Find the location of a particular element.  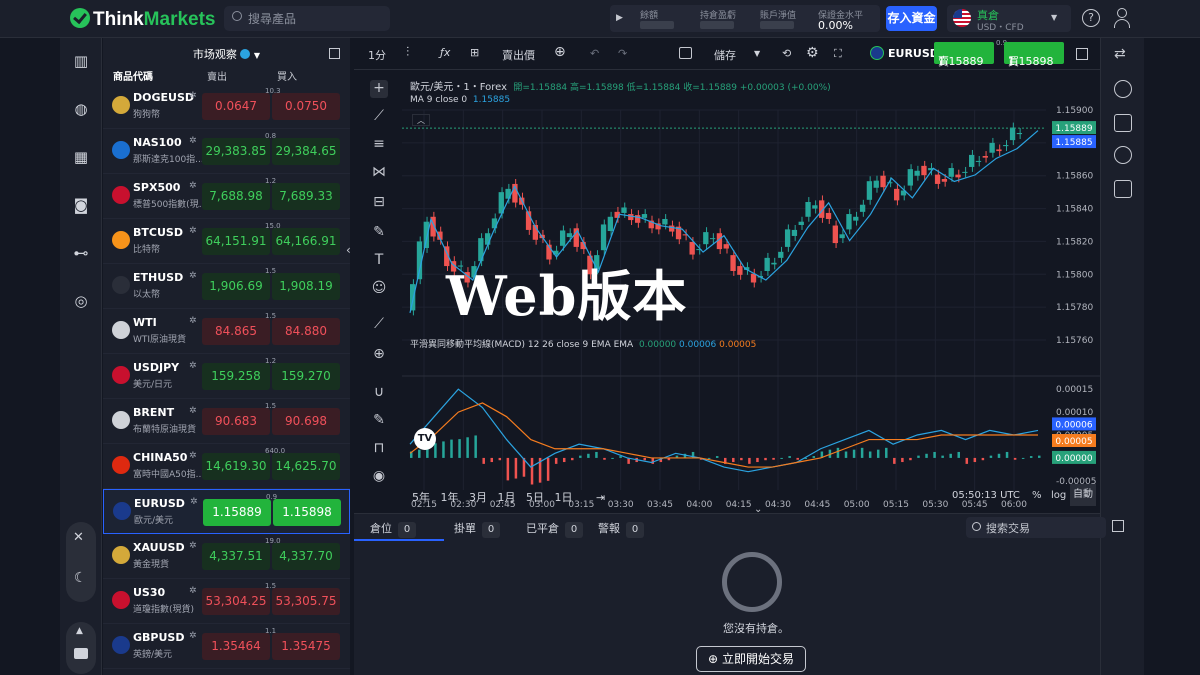

sell-button: 賣 1.15889 is located at coordinates (964, 55).